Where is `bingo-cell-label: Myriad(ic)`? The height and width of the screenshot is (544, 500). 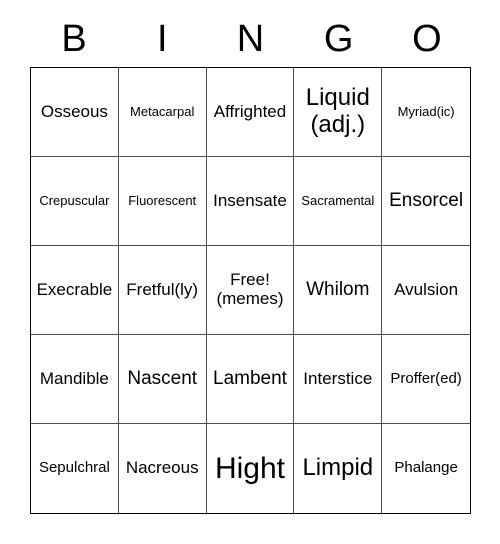 bingo-cell-label: Myriad(ic) is located at coordinates (426, 111).